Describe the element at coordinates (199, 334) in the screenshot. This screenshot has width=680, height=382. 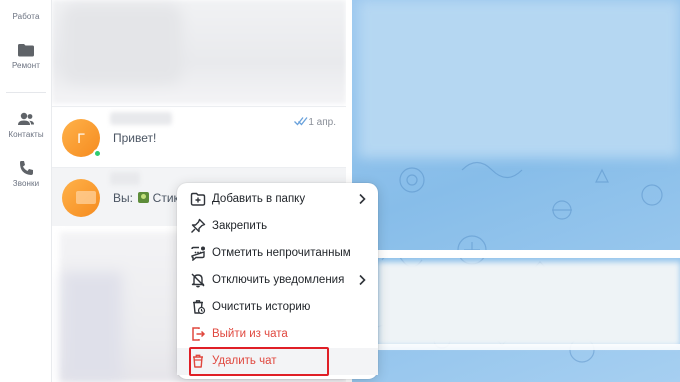
I see `exit-icon` at that location.